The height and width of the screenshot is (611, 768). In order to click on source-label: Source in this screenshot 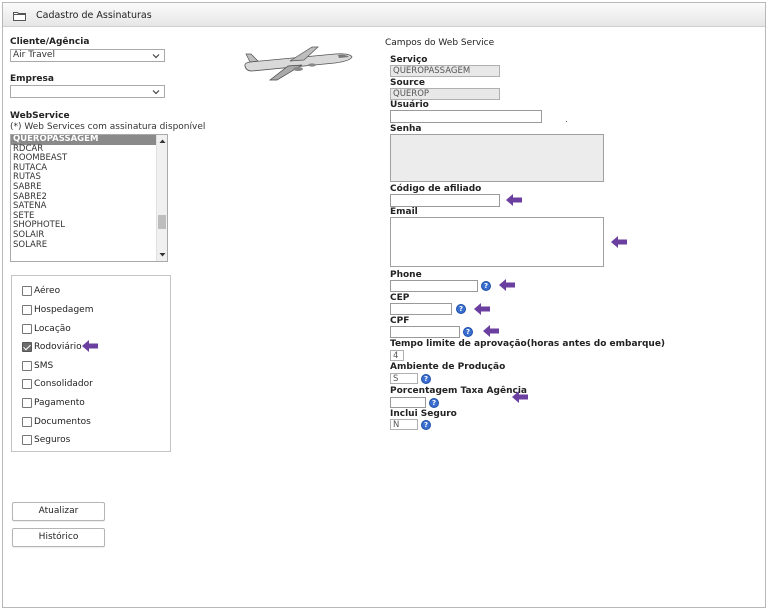, I will do `click(407, 83)`.